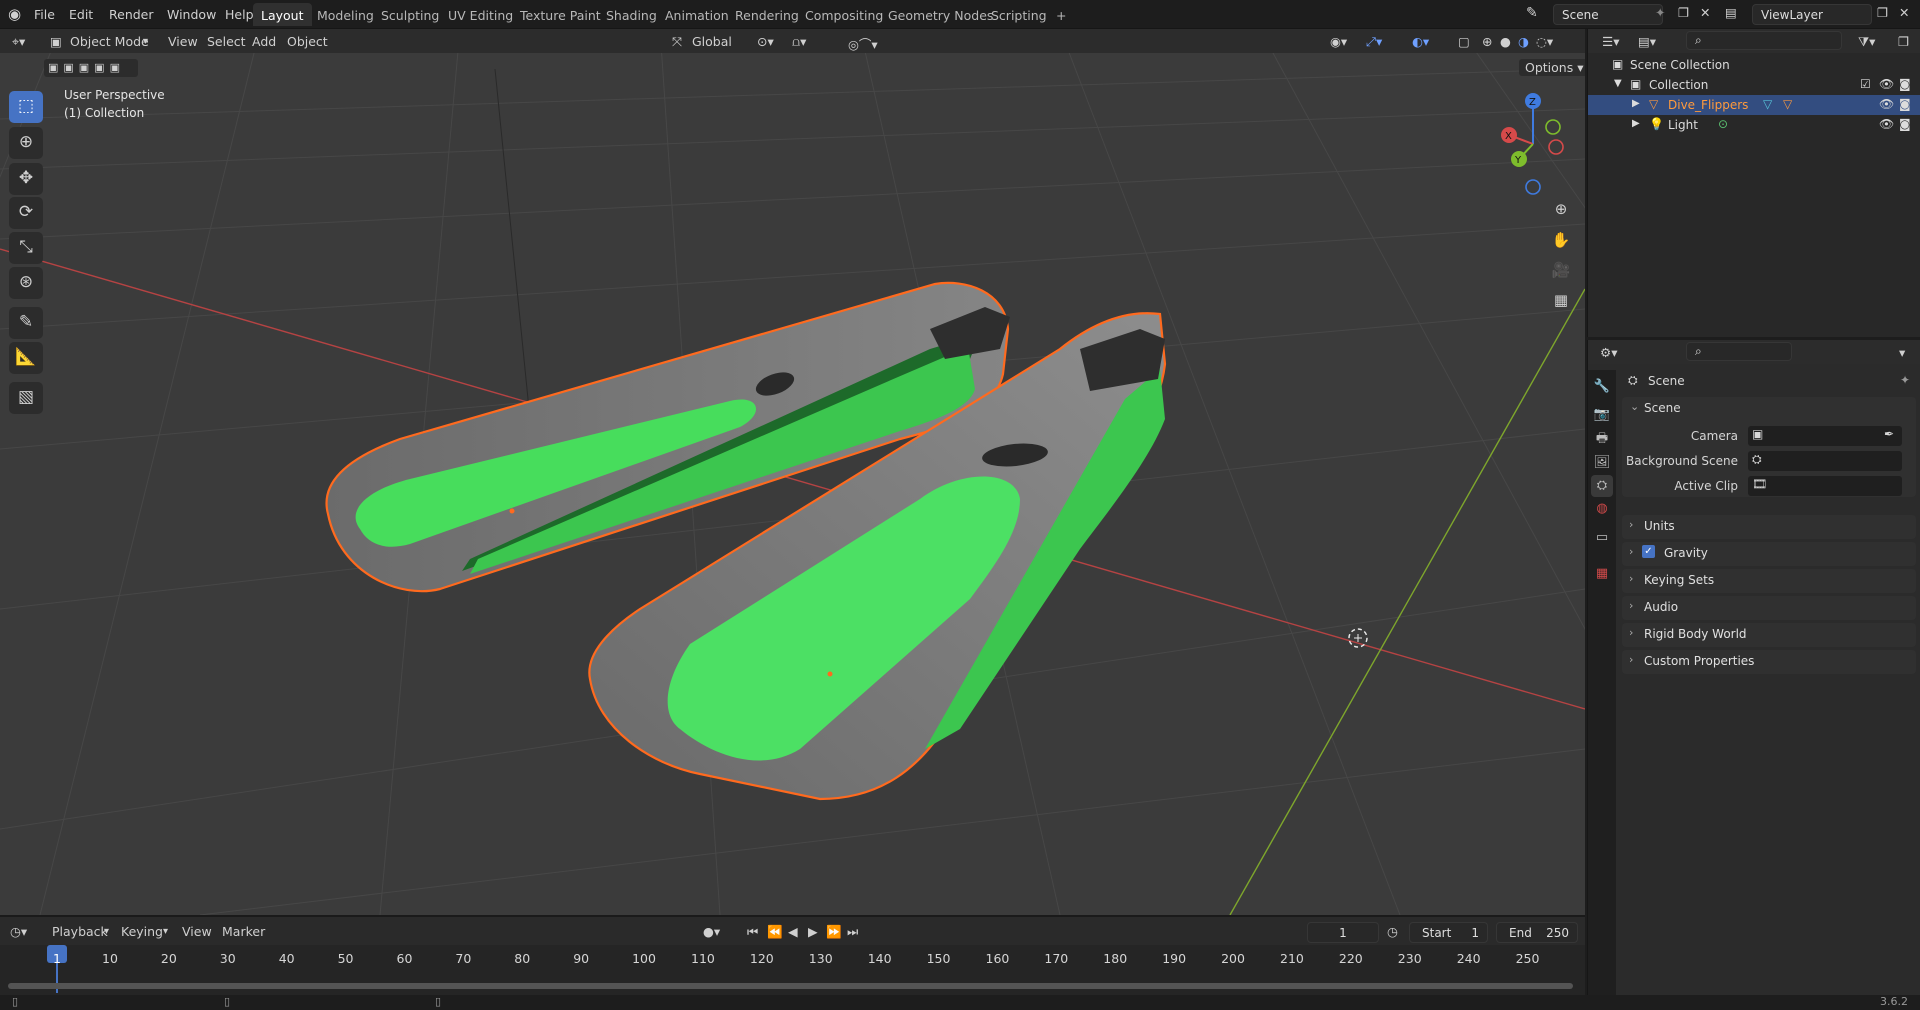 This screenshot has height=1010, width=1920. I want to click on render-tab-icon: 📷, so click(1602, 415).